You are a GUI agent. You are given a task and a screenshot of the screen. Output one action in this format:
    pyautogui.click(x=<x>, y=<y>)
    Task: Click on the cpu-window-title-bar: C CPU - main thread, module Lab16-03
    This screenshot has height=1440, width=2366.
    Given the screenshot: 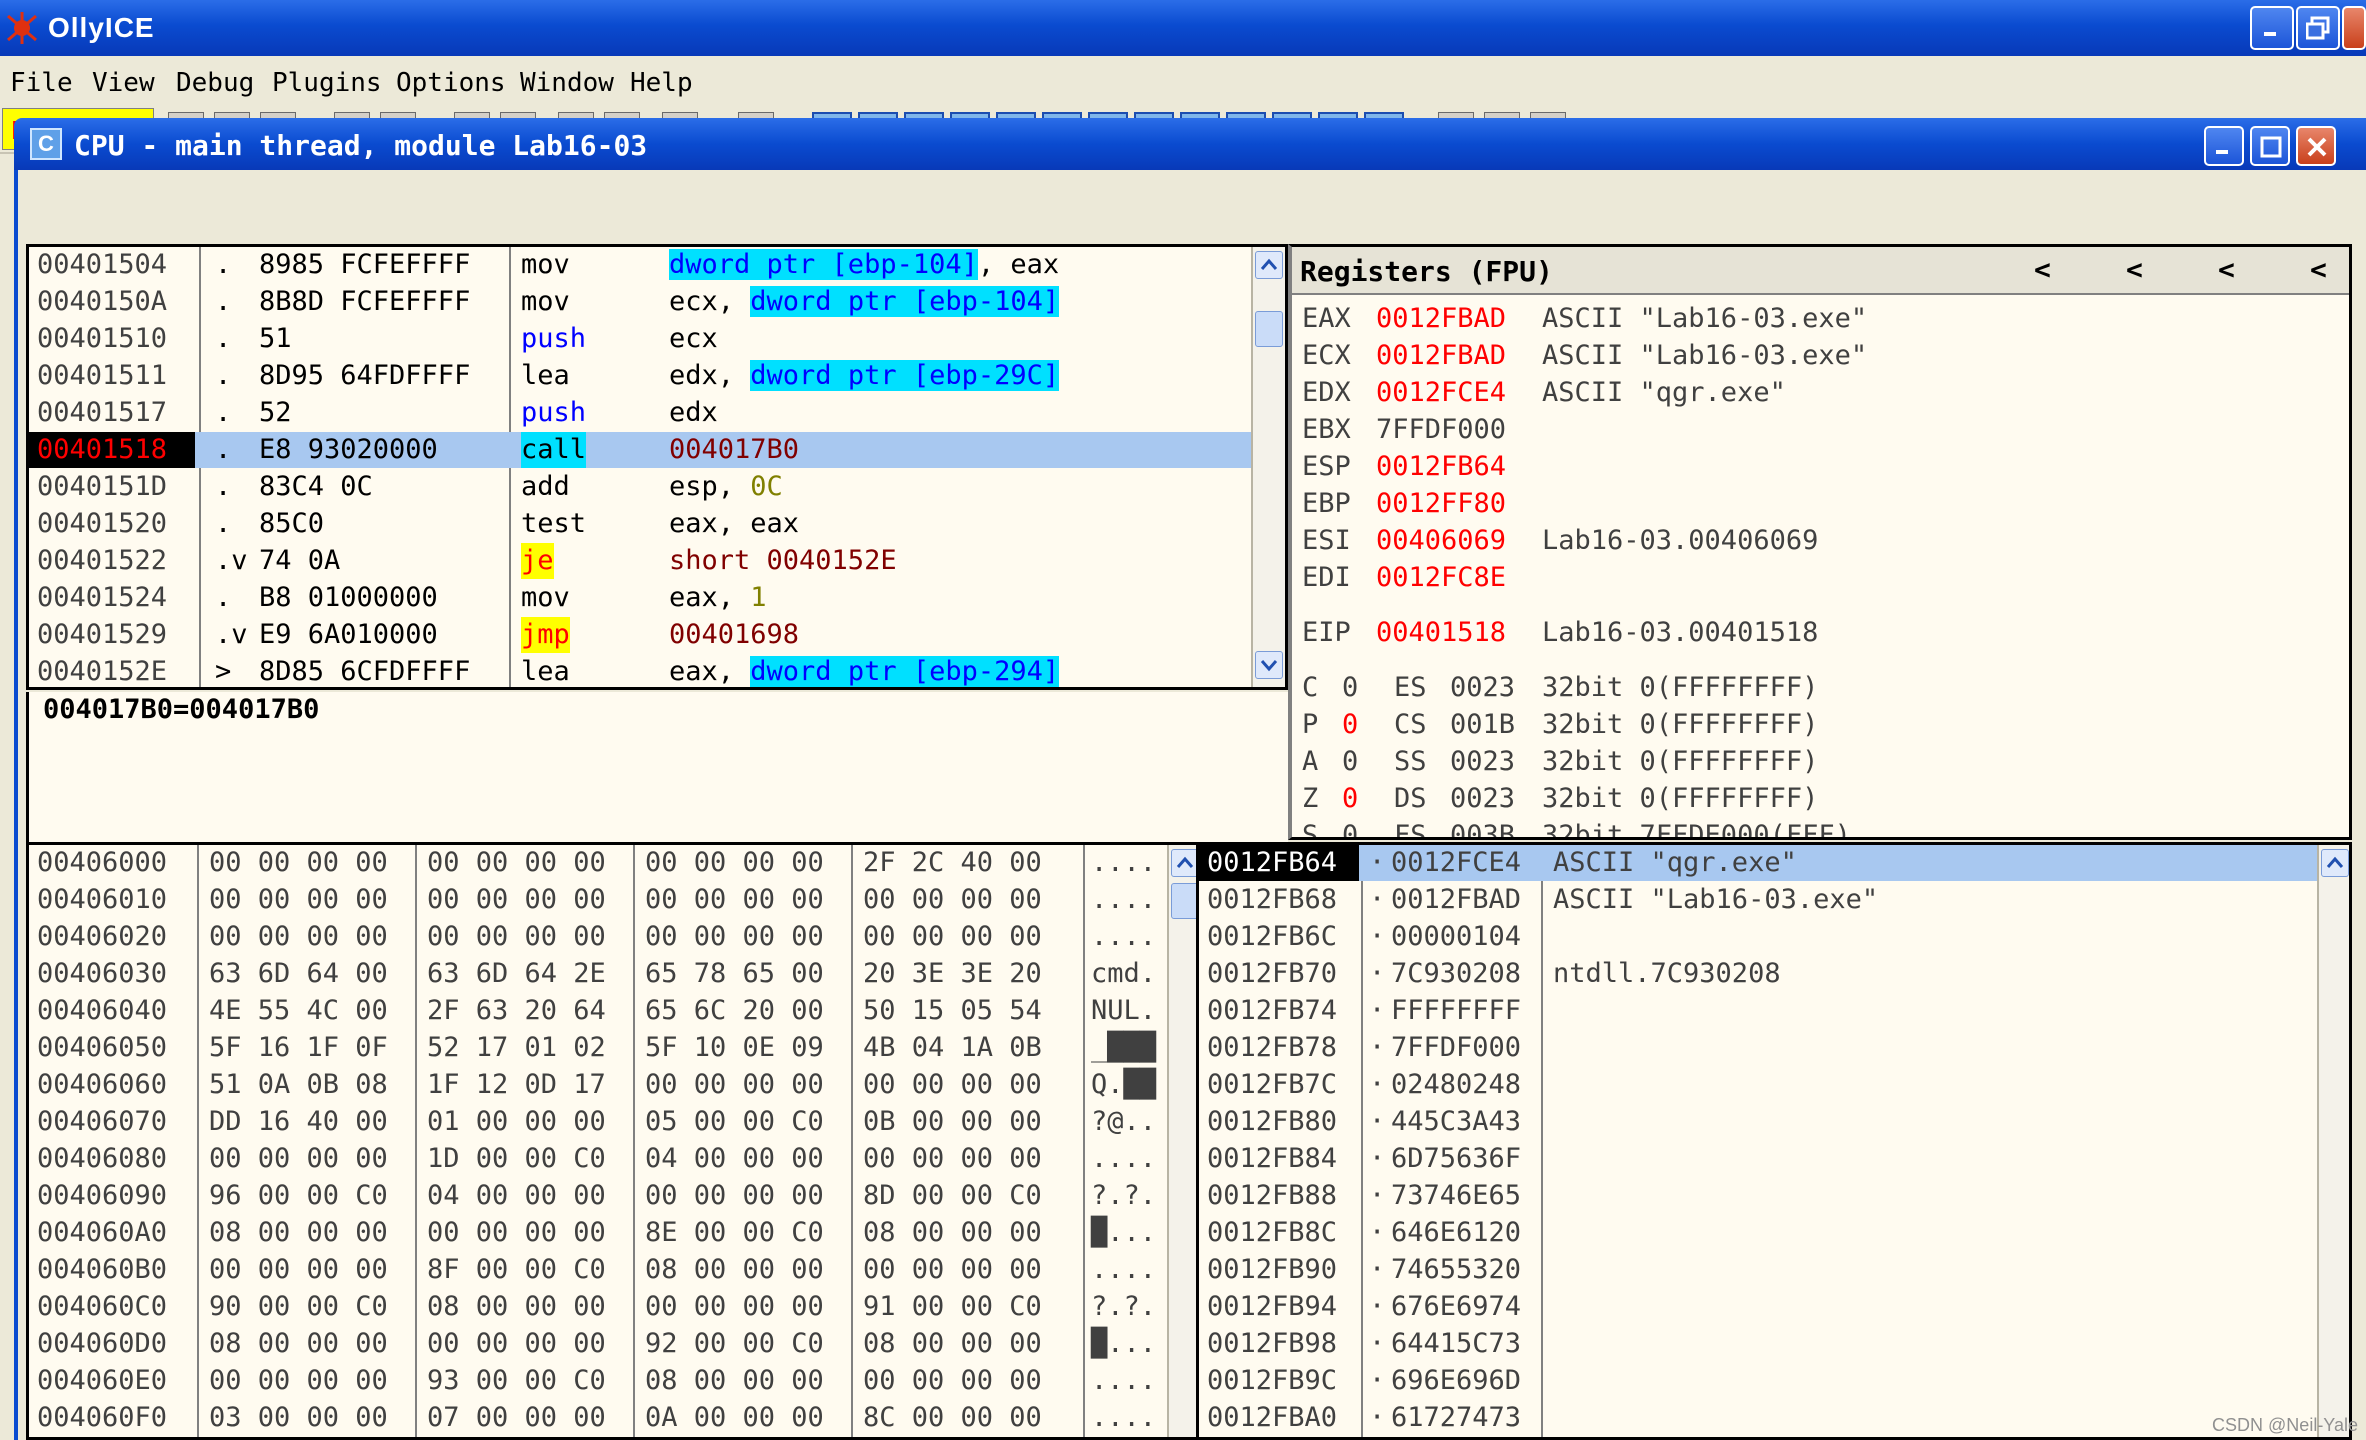 What is the action you would take?
    pyautogui.click(x=1190, y=144)
    